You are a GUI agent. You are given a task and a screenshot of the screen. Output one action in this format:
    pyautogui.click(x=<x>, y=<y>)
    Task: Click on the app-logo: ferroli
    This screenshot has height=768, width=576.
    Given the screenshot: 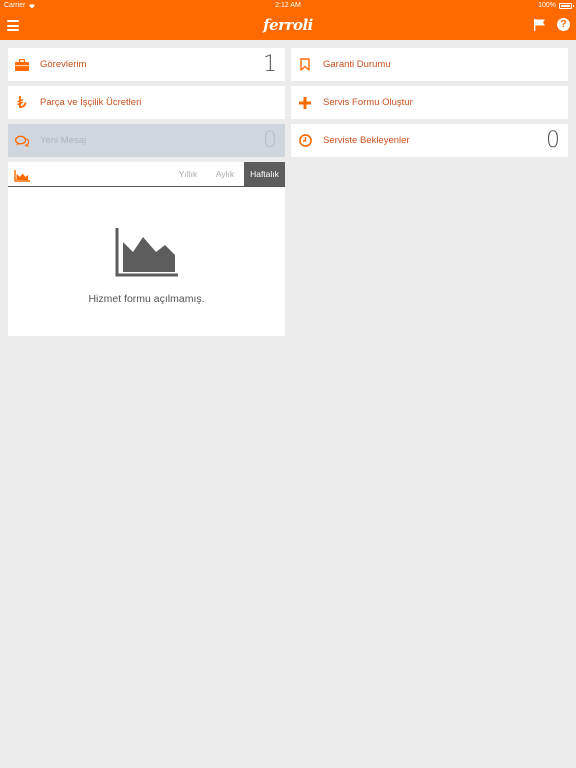 What is the action you would take?
    pyautogui.click(x=288, y=25)
    